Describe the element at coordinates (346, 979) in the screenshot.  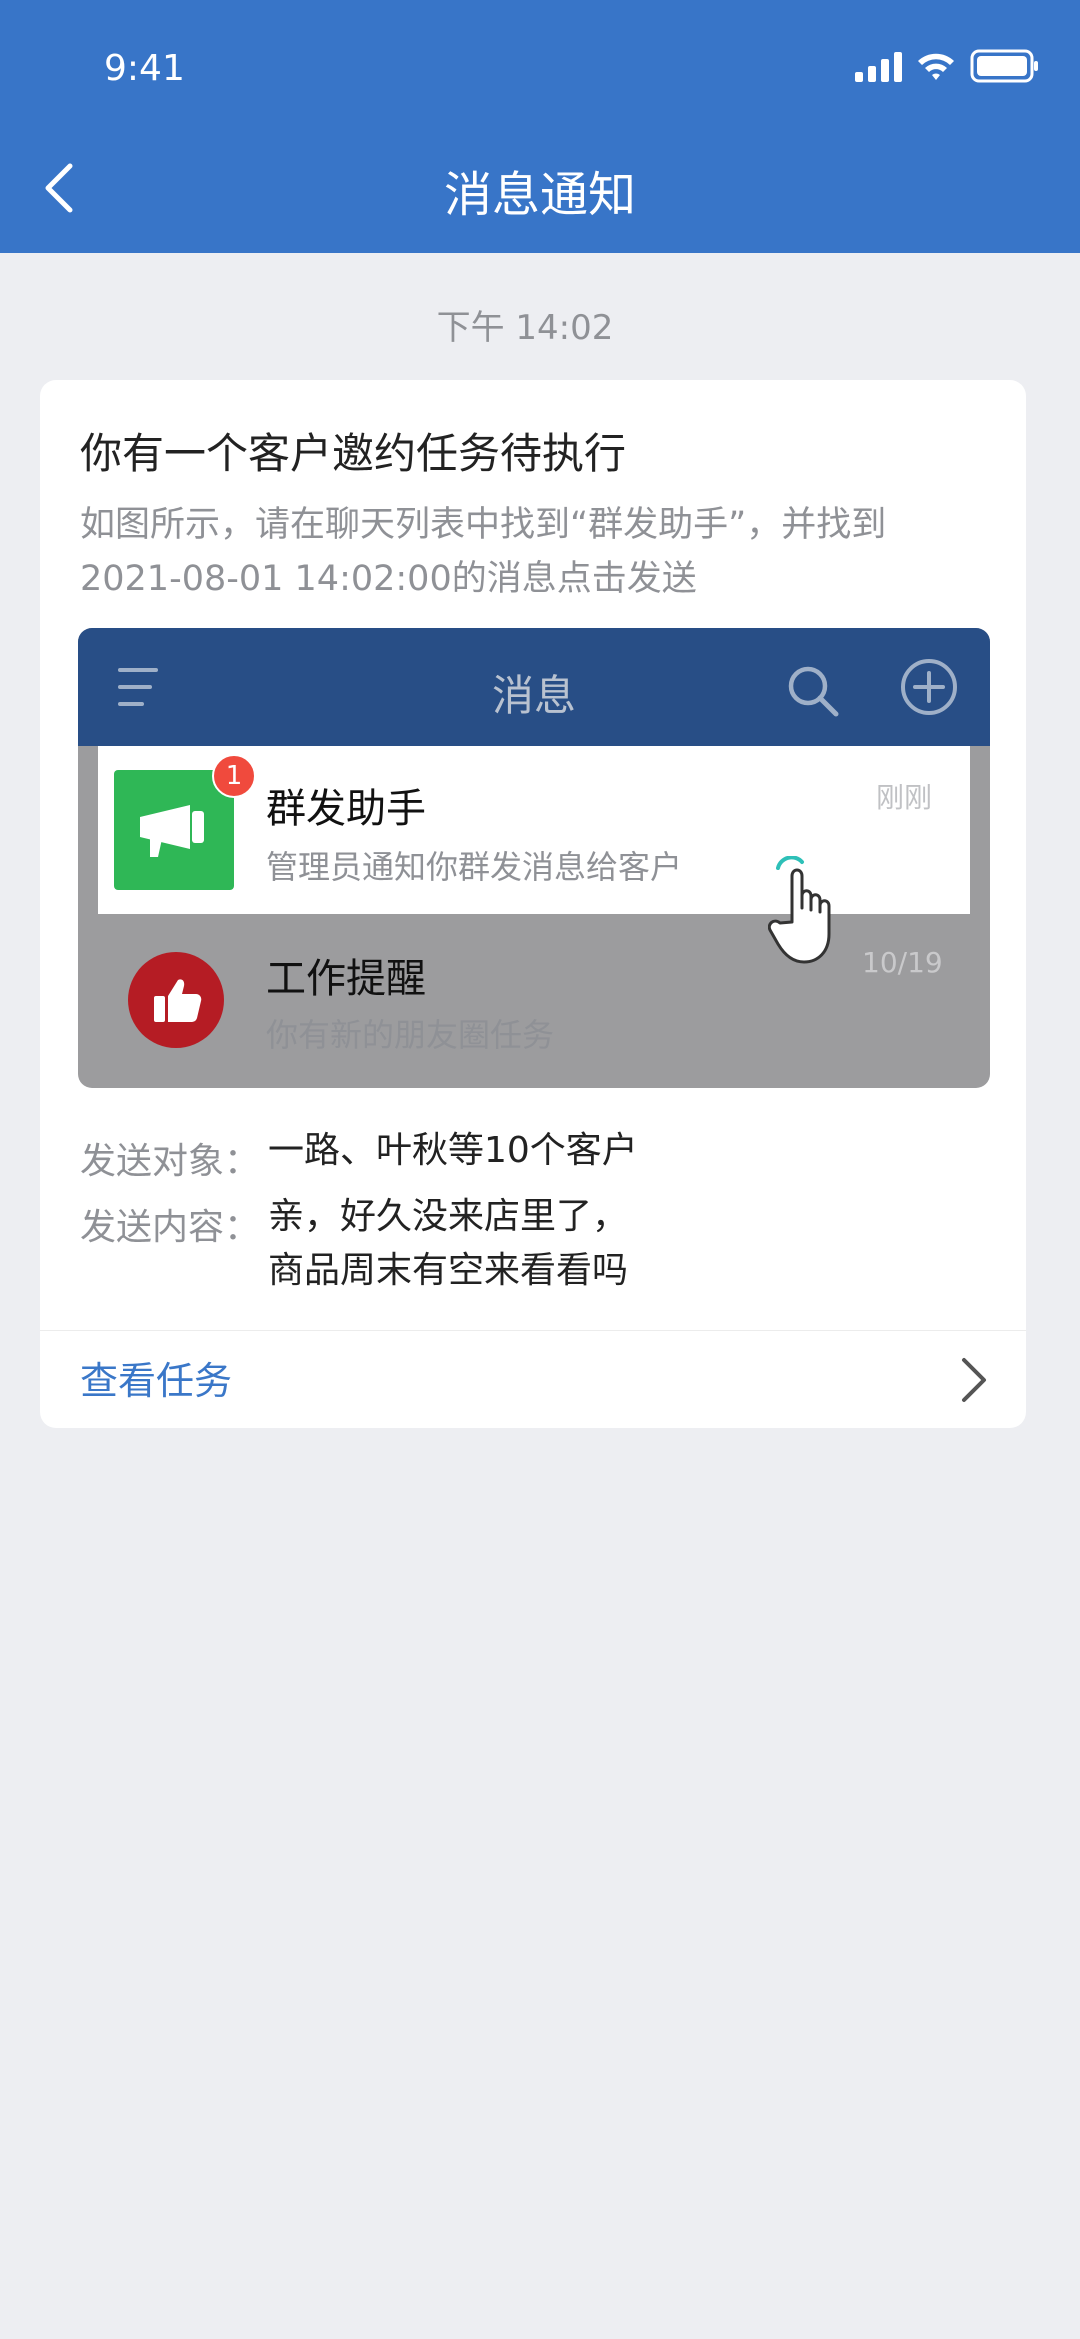
I see `mock-item-name: 工作提醒` at that location.